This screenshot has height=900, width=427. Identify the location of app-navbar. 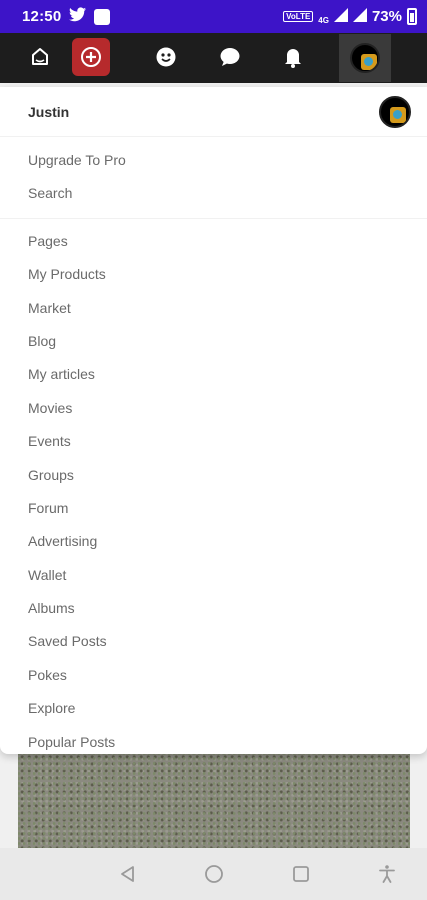
(213, 58).